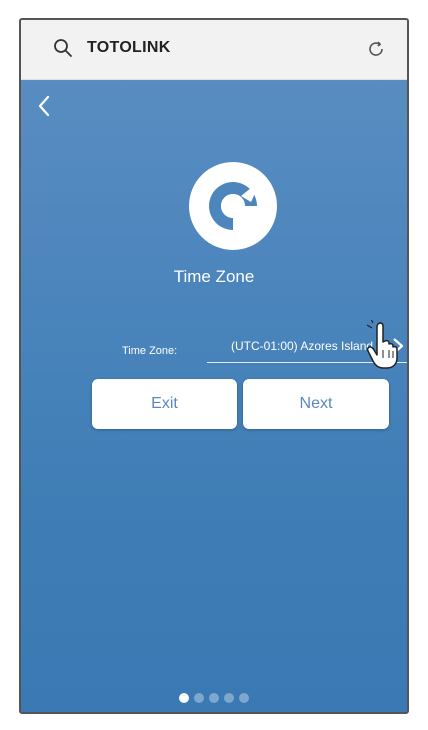 The height and width of the screenshot is (730, 428). I want to click on totolink-logo-icon, so click(233, 206).